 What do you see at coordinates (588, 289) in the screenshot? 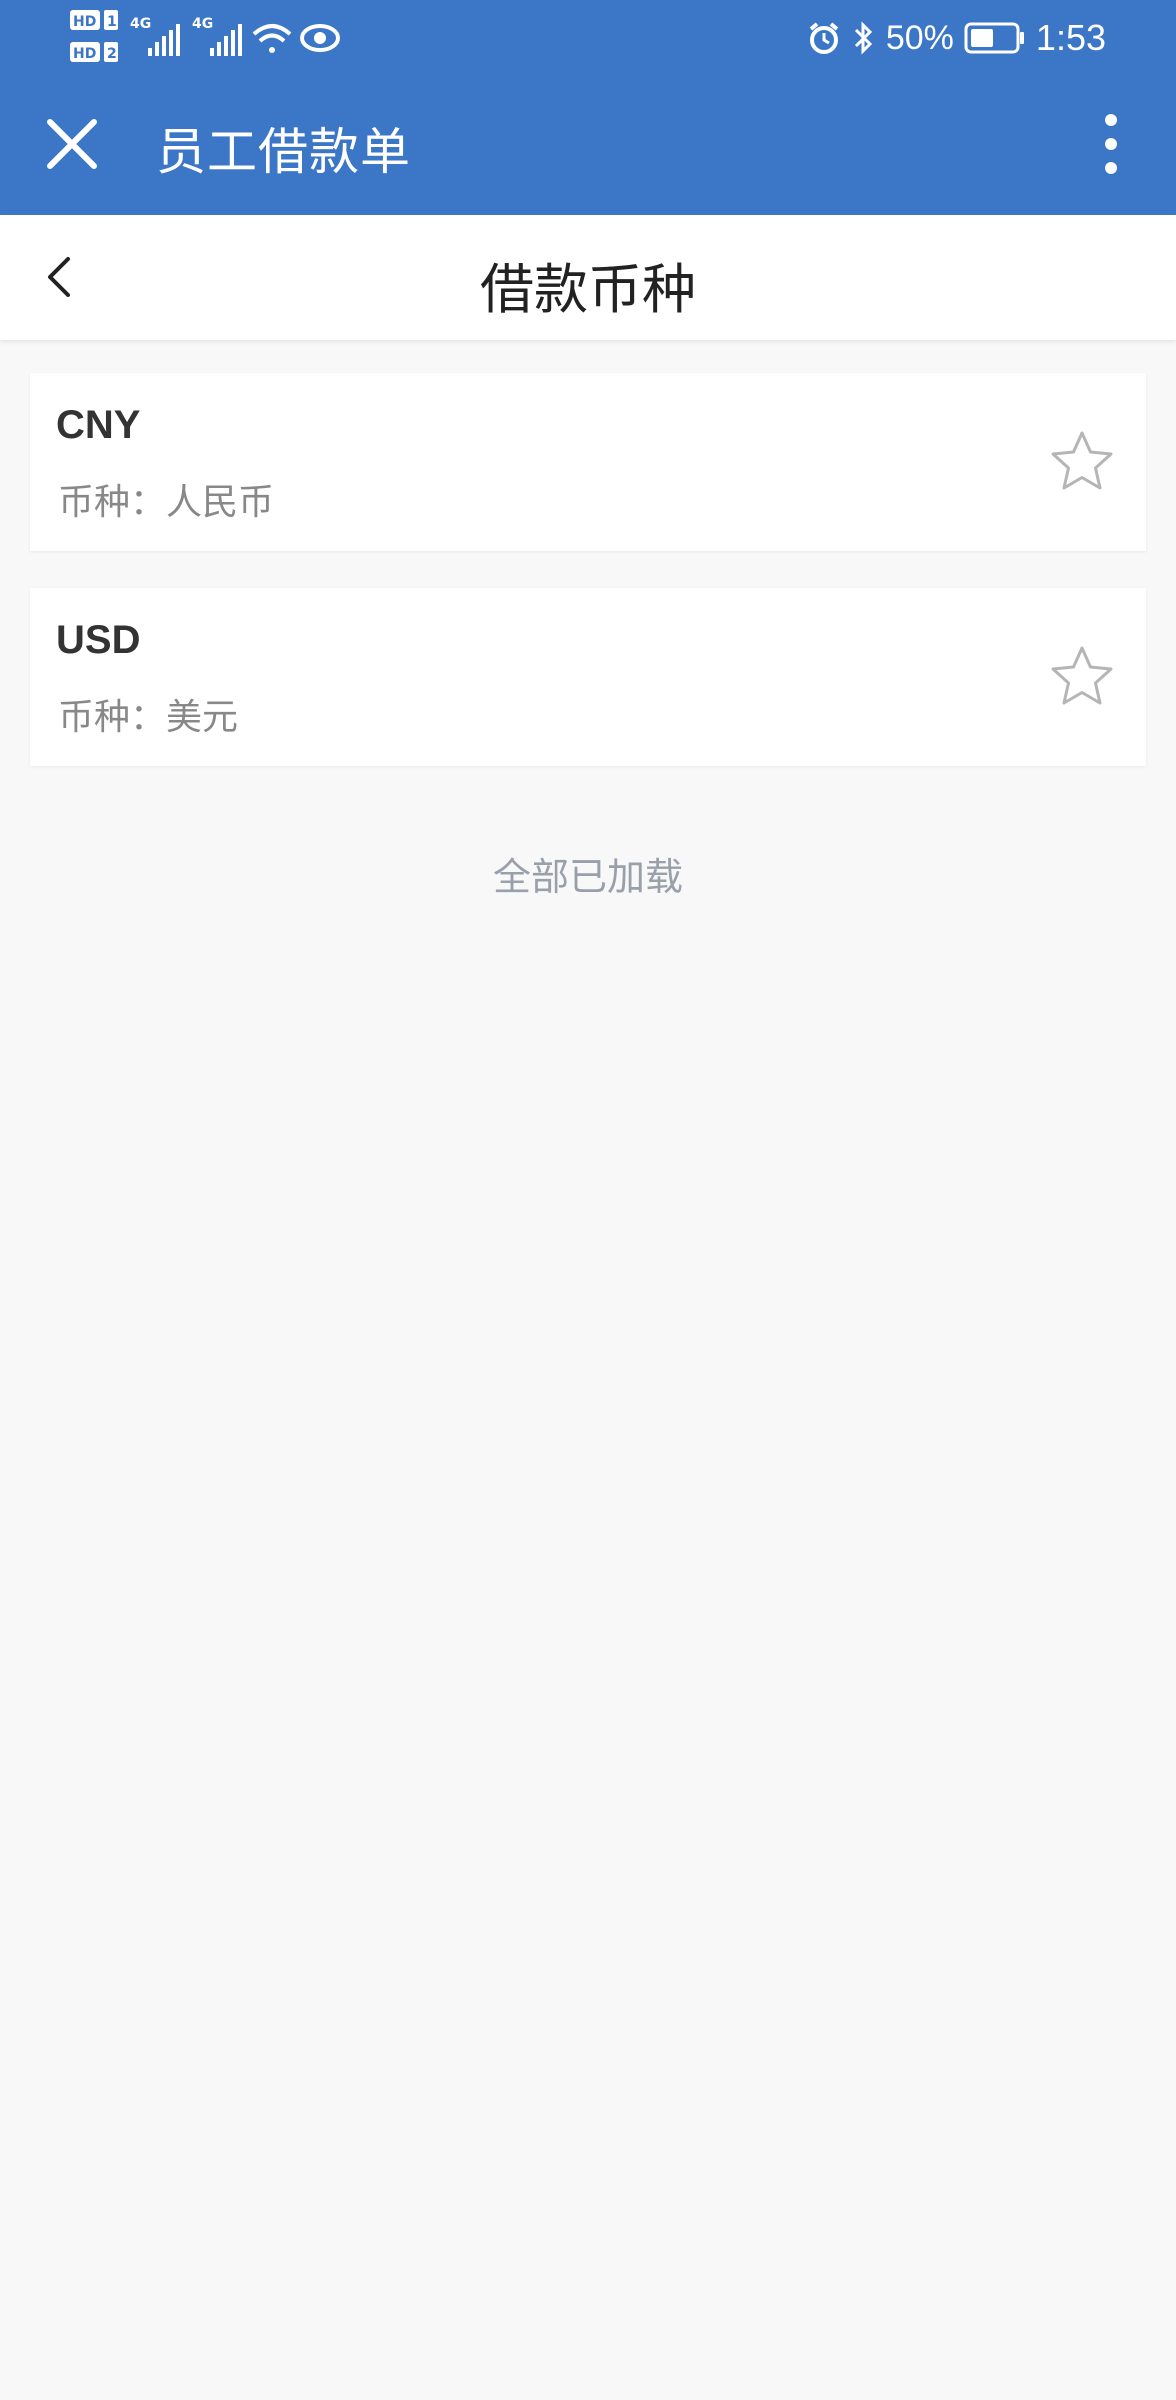
I see `page-title: 借款币种` at bounding box center [588, 289].